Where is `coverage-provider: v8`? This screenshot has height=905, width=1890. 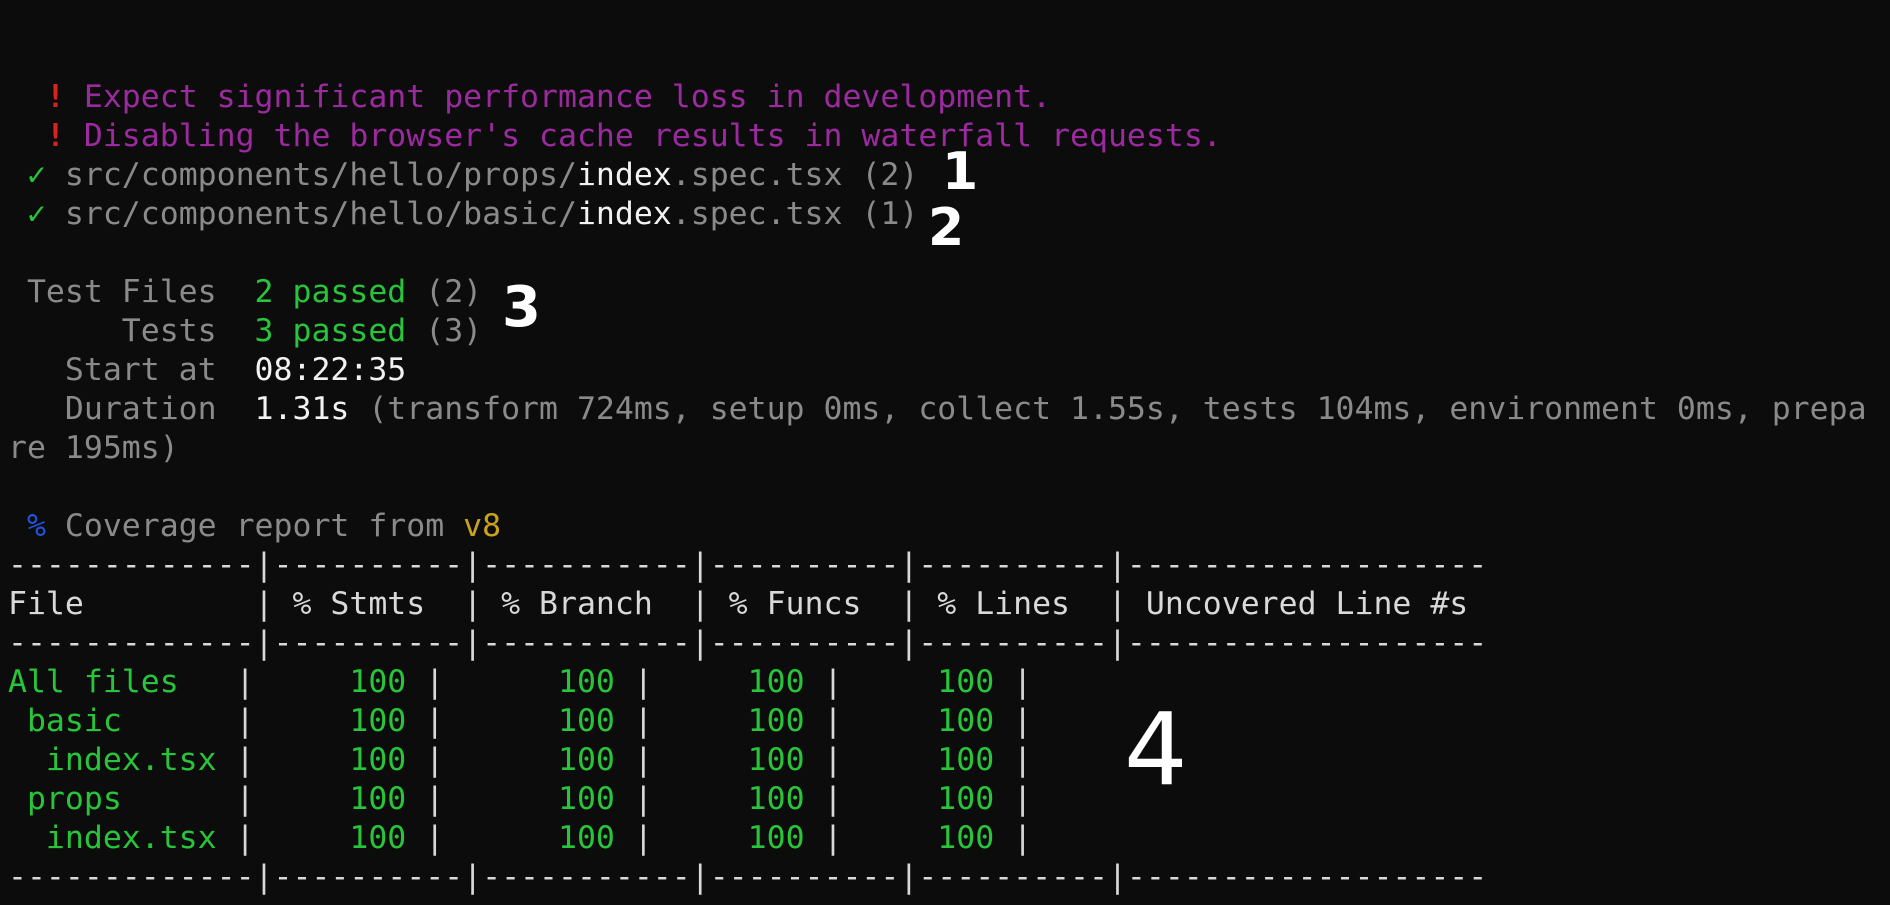 coverage-provider: v8 is located at coordinates (482, 526).